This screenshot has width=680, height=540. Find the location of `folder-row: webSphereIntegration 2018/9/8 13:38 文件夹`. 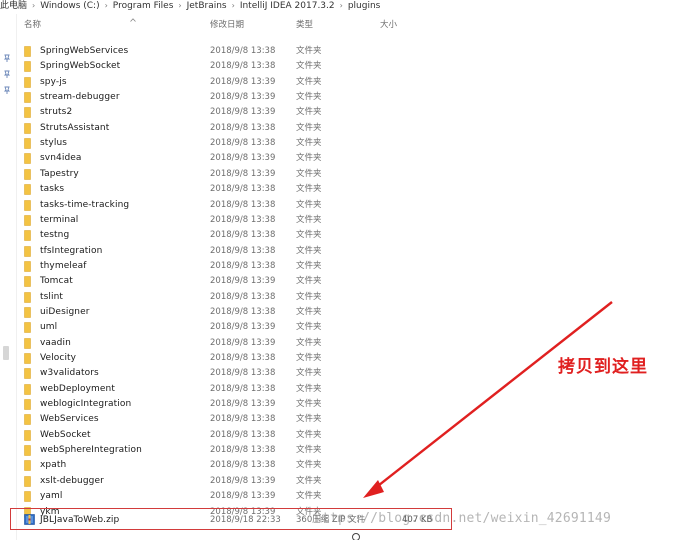

folder-row: webSphereIntegration 2018/9/8 13:38 文件夹 is located at coordinates (258, 450).